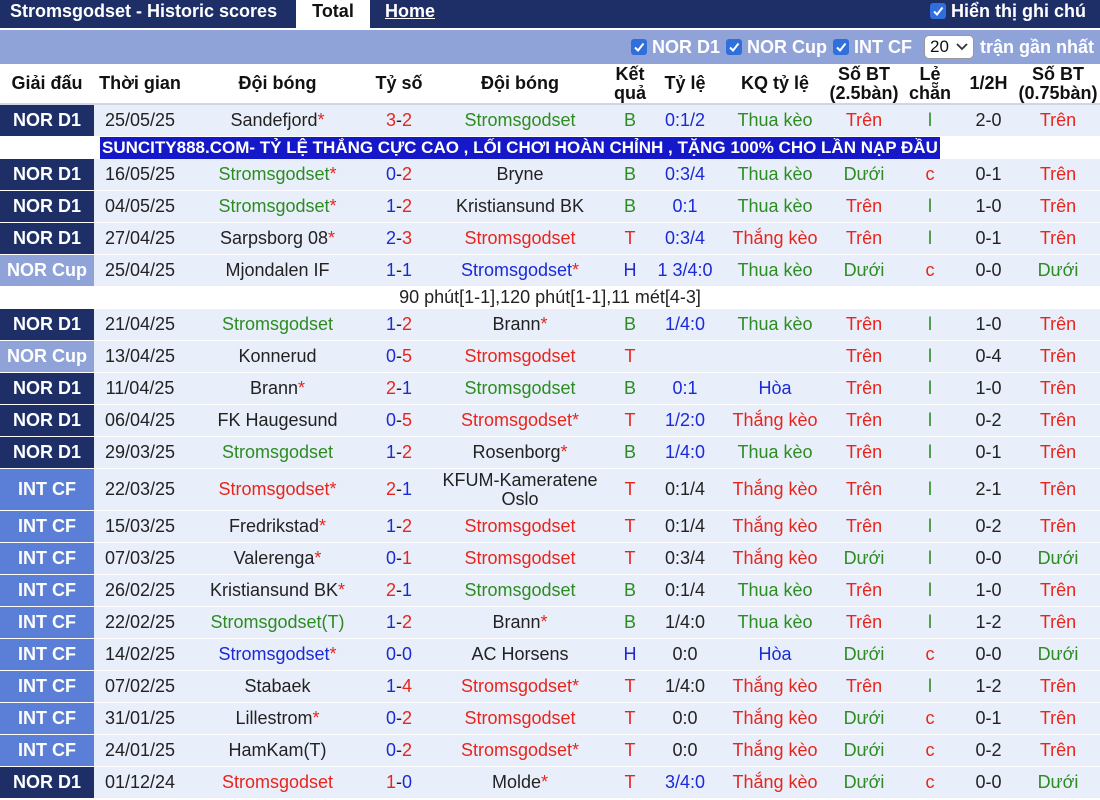 The width and height of the screenshot is (1100, 800). I want to click on away-team-name: Rosenborg, so click(516, 452).